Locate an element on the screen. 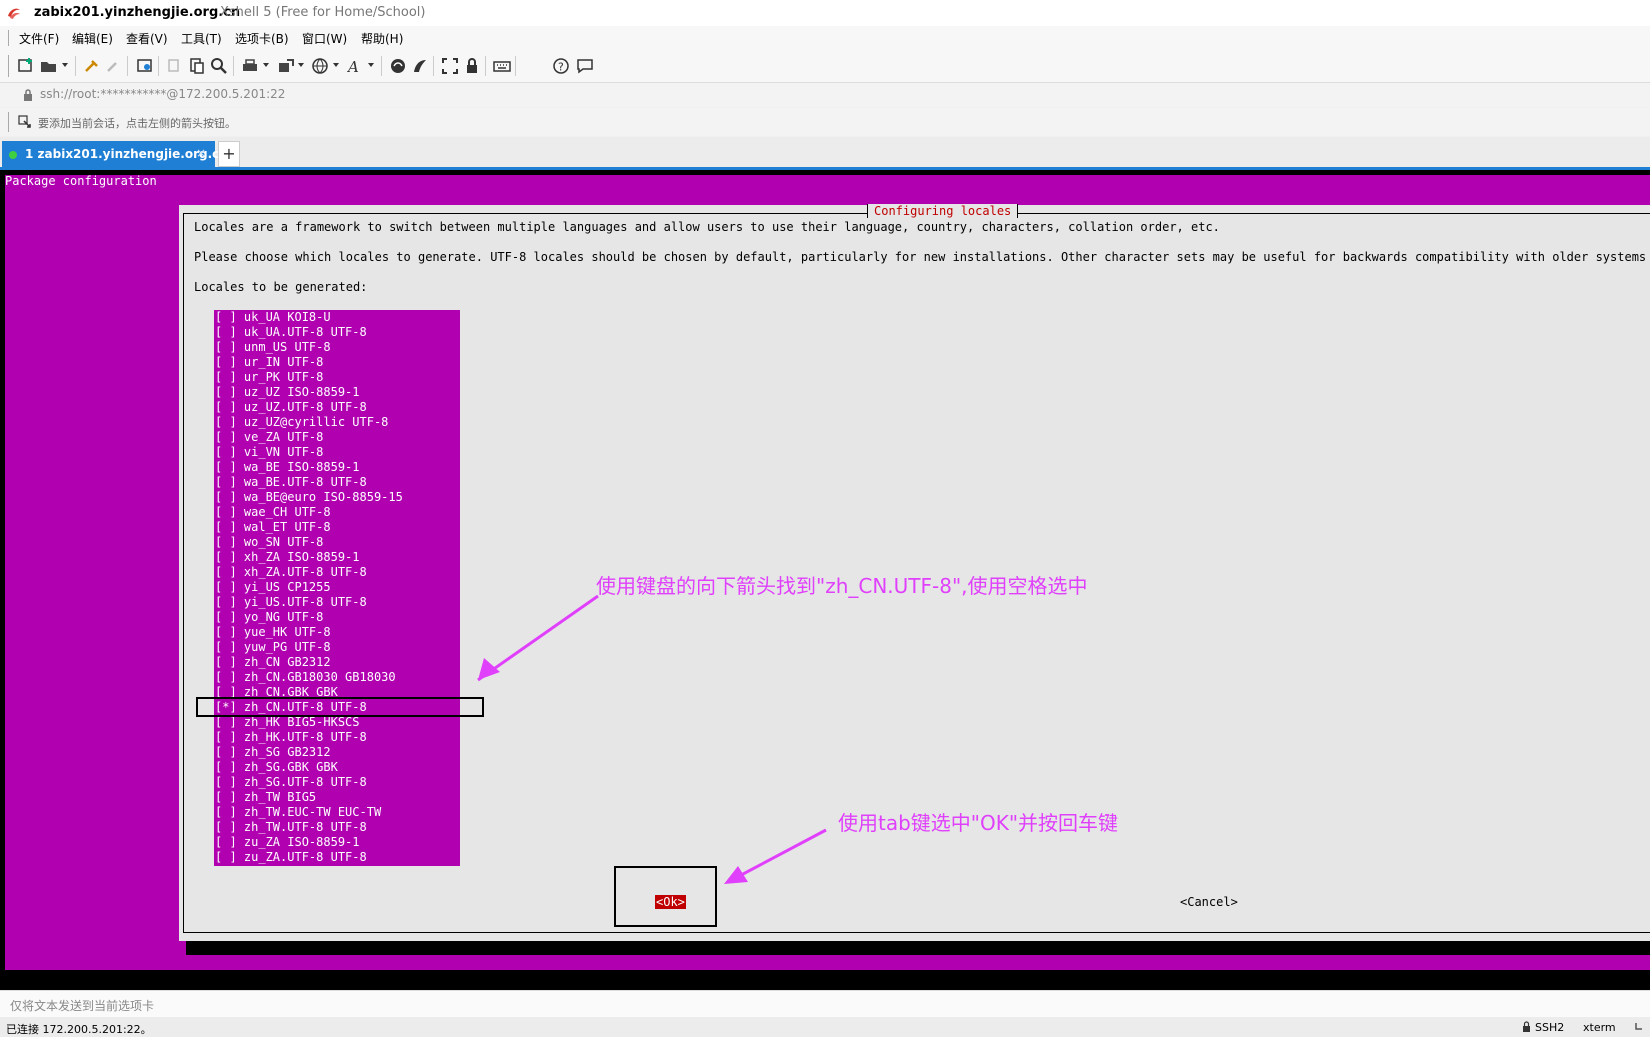 The image size is (1650, 1037). menu-tabs: 选项卡(B) is located at coordinates (262, 38).